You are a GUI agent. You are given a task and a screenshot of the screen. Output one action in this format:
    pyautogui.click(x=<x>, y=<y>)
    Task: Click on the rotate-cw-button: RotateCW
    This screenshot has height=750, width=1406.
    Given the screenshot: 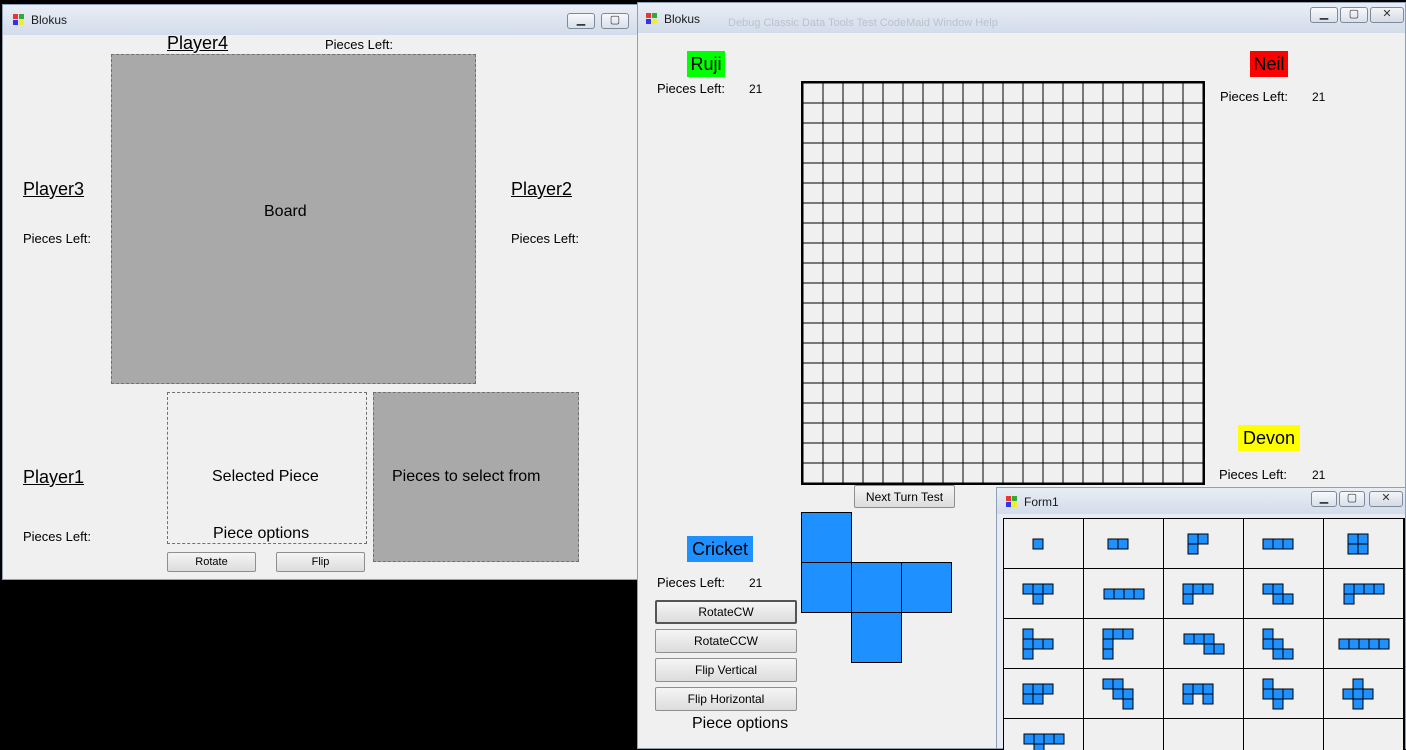 What is the action you would take?
    pyautogui.click(x=726, y=612)
    